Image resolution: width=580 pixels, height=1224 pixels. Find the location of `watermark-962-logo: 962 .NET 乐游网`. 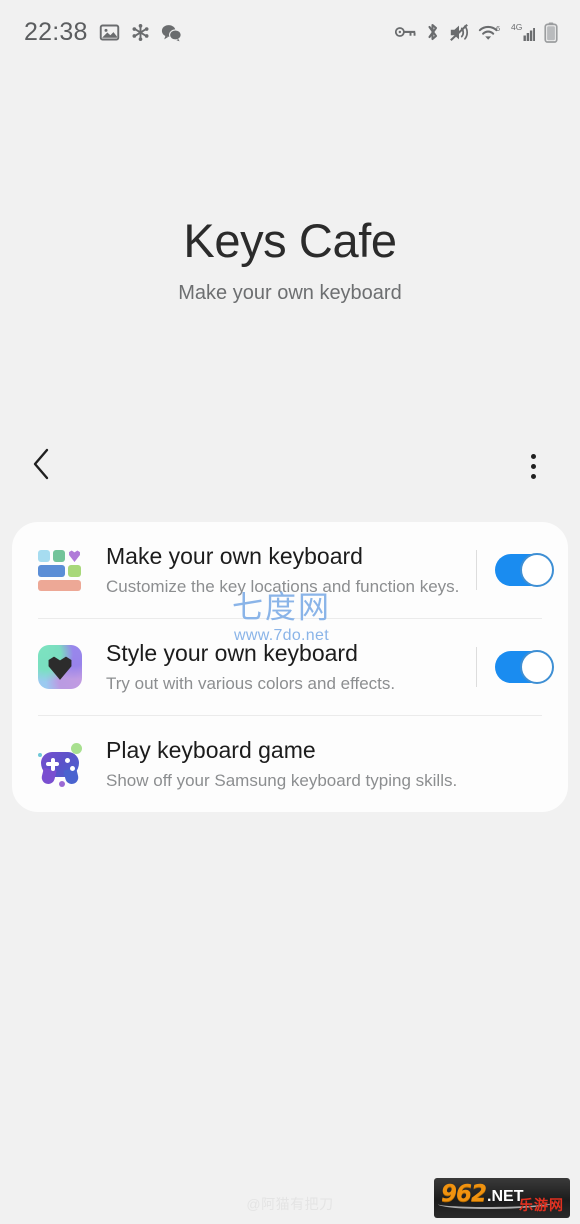

watermark-962-logo: 962 .NET 乐游网 is located at coordinates (502, 1198).